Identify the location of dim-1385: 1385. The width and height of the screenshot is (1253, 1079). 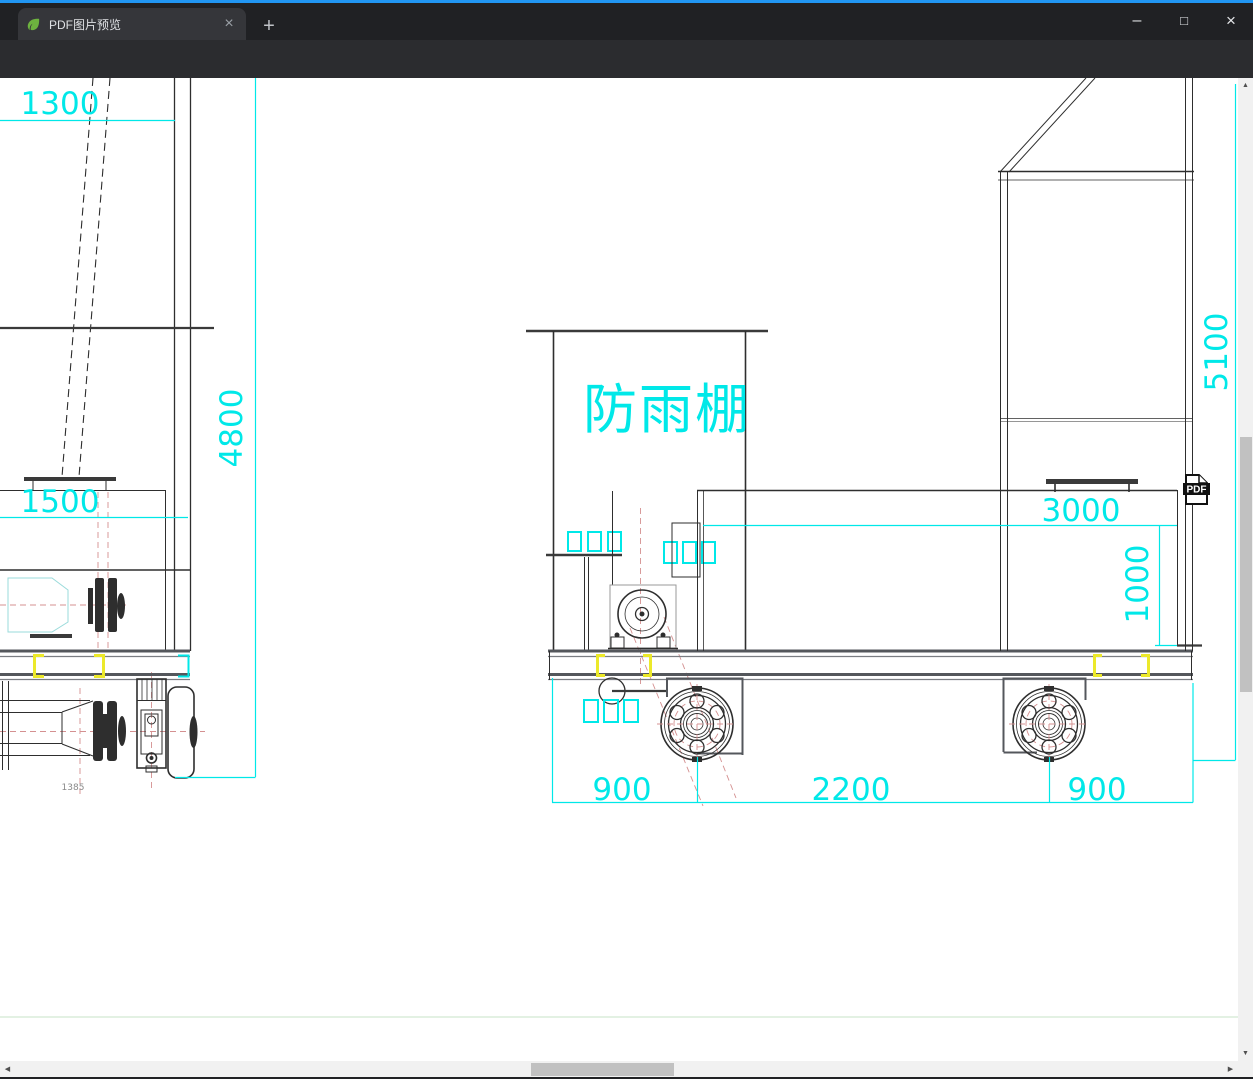
(73, 788).